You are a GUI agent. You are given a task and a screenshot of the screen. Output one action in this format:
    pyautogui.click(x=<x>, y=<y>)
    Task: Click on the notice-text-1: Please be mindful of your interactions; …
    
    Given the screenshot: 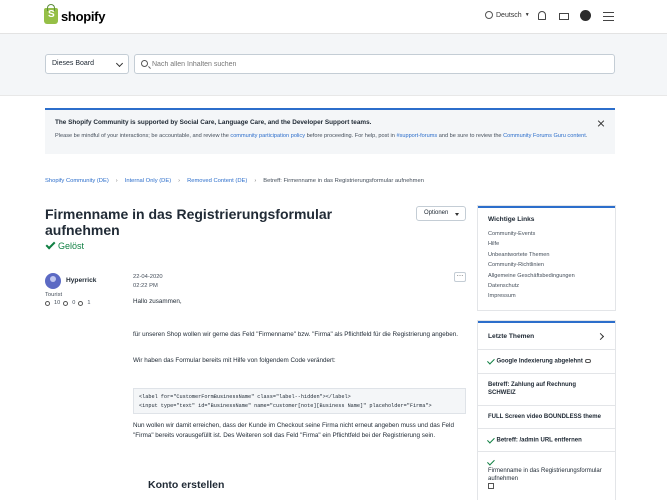 What is the action you would take?
    pyautogui.click(x=143, y=136)
    